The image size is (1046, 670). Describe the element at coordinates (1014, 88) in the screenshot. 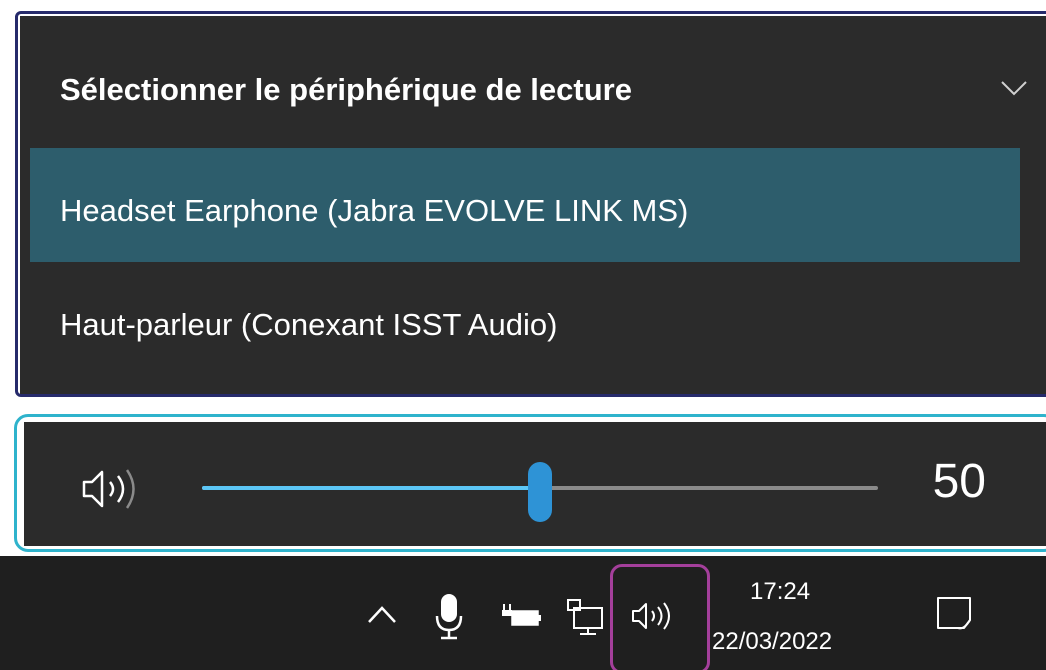

I see `chevron-down-icon` at that location.